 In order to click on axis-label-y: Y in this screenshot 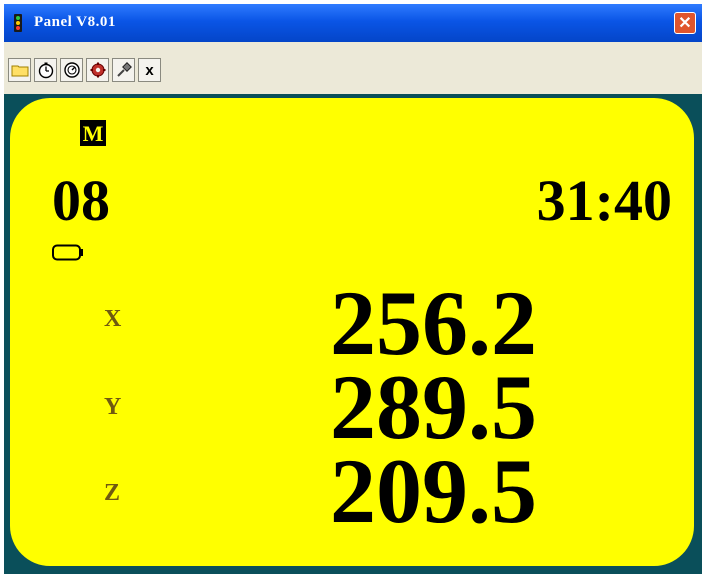, I will do `click(113, 407)`.